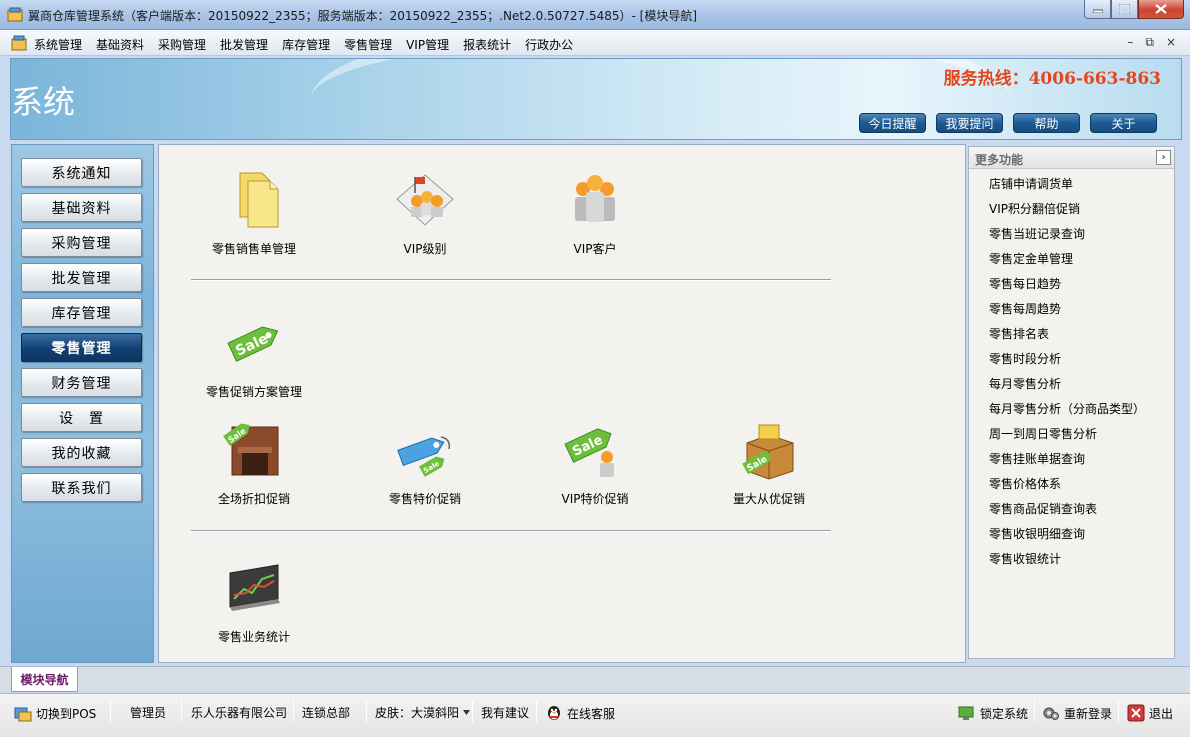 This screenshot has width=1190, height=737. Describe the element at coordinates (251, 449) in the screenshot. I see `store-sale-icon: Sale` at that location.